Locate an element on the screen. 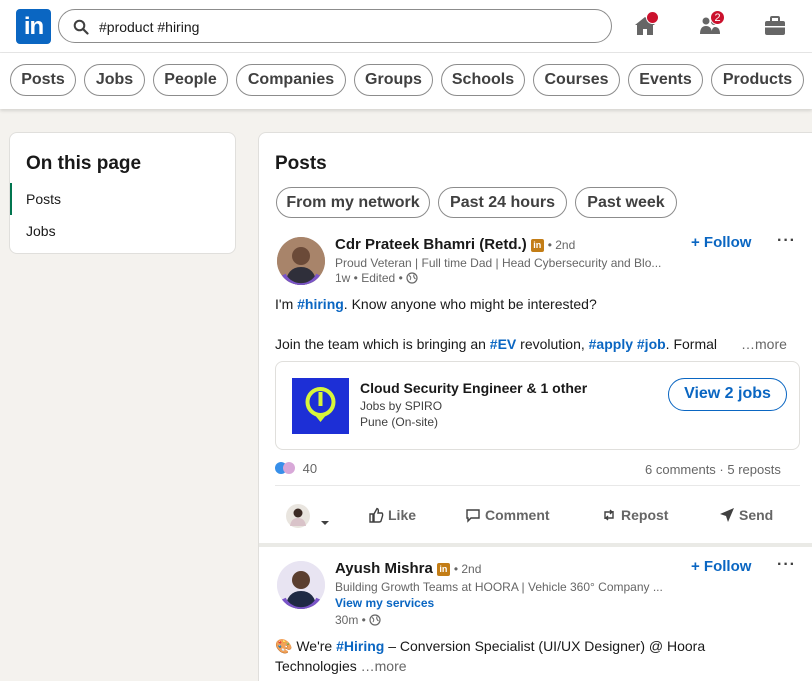  repost-icon is located at coordinates (609, 515).